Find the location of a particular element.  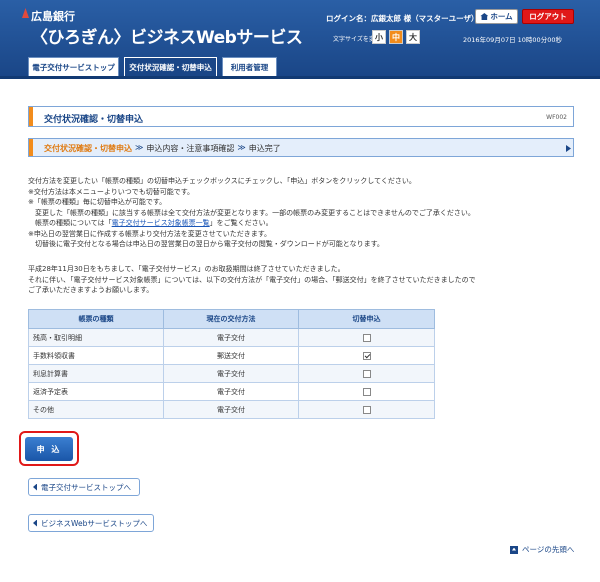

steps-accent-bar is located at coordinates (31, 147).